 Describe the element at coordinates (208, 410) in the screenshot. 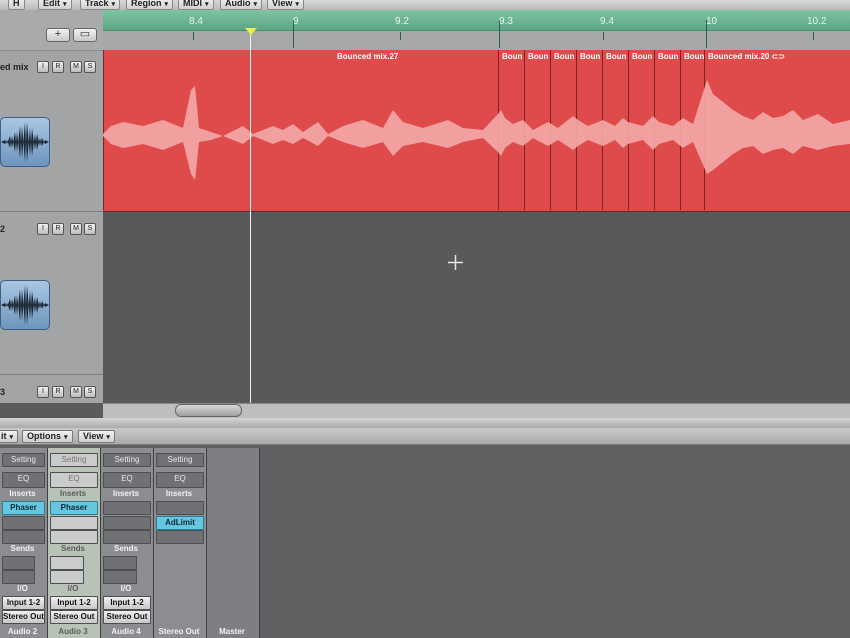

I see `scrollbar-thumb` at that location.